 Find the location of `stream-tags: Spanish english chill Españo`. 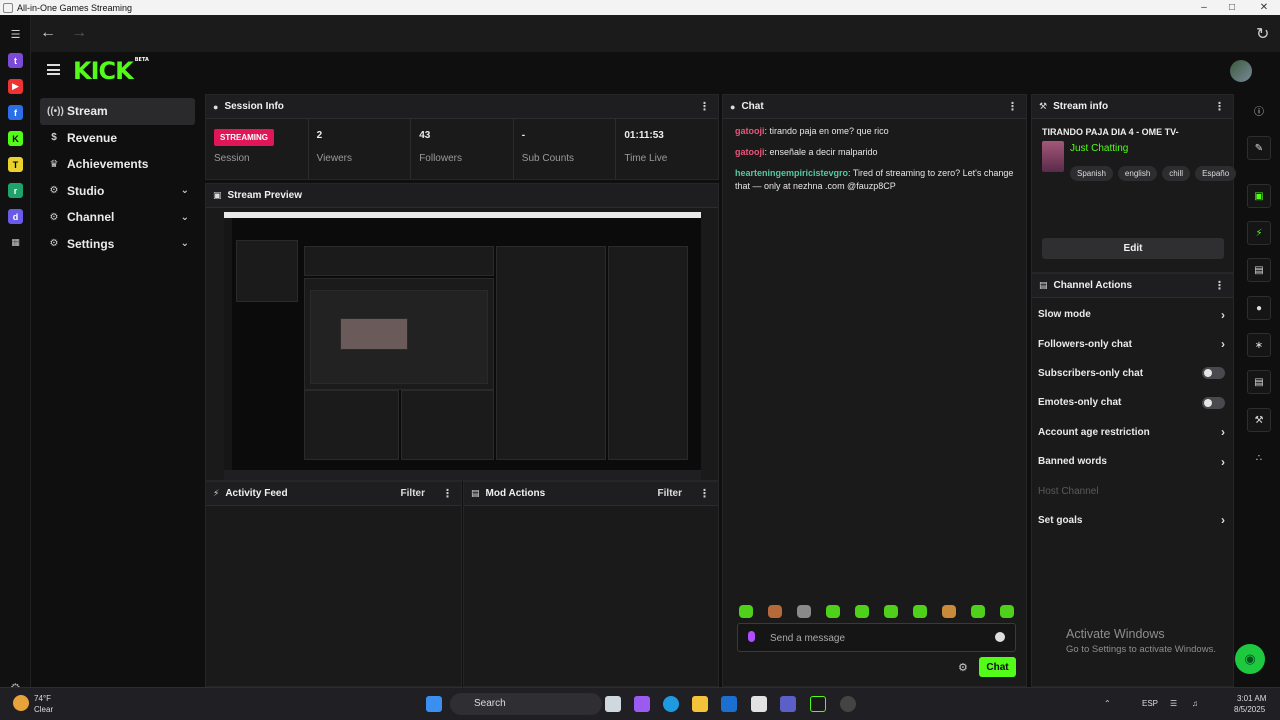

stream-tags: Spanish english chill Españo is located at coordinates (1153, 173).